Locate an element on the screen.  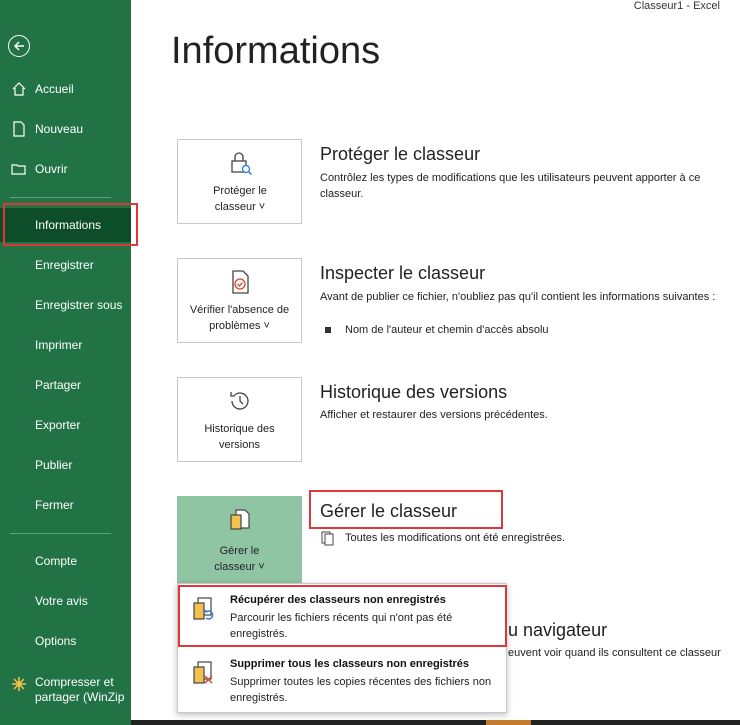
inspect-bullet-text: Nom de l'auteur et chemin d'accès absolu is located at coordinates (447, 330).